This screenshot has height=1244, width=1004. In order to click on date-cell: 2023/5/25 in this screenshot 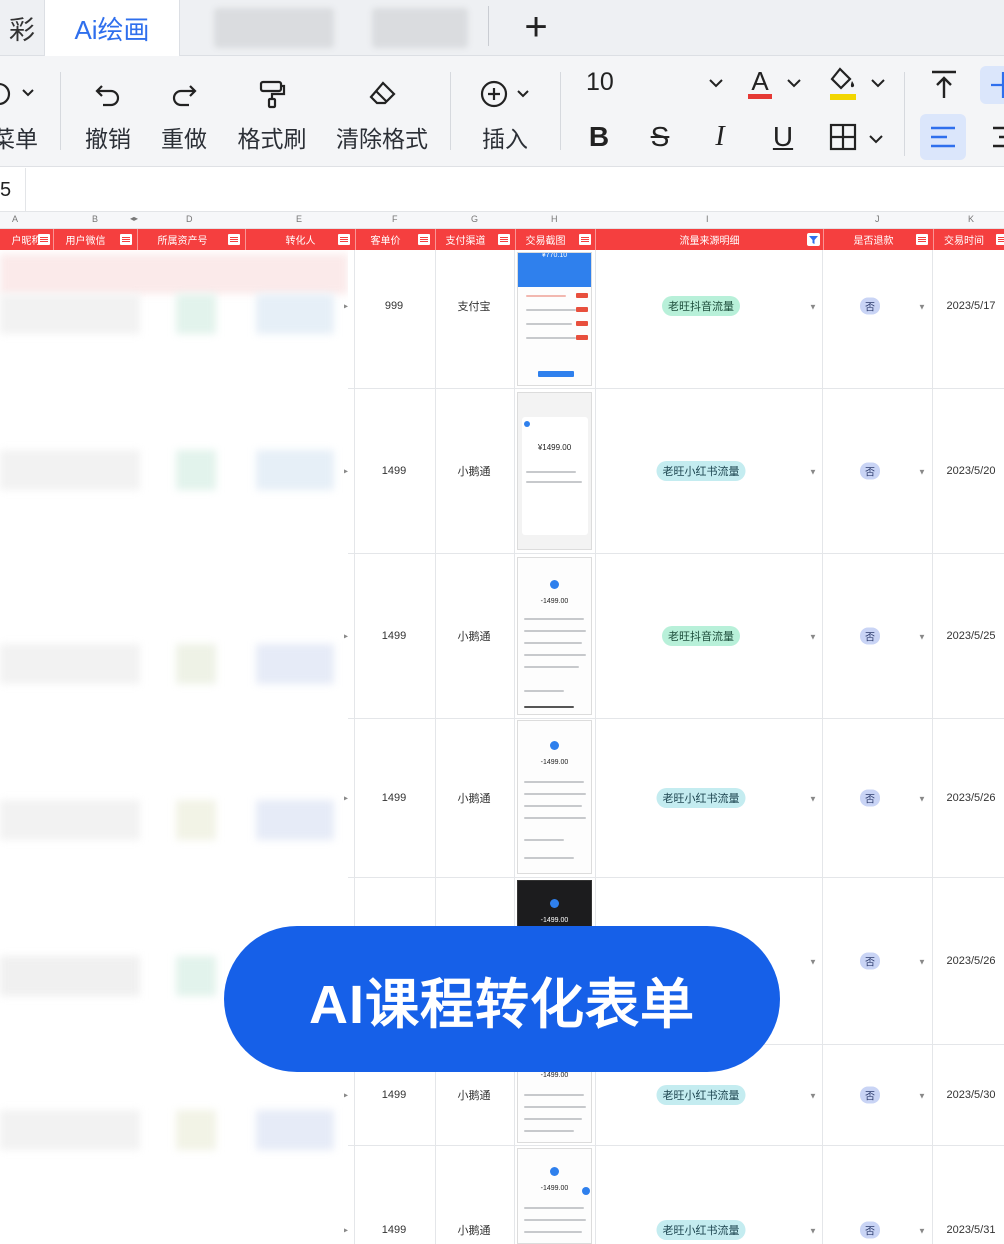, I will do `click(971, 636)`.